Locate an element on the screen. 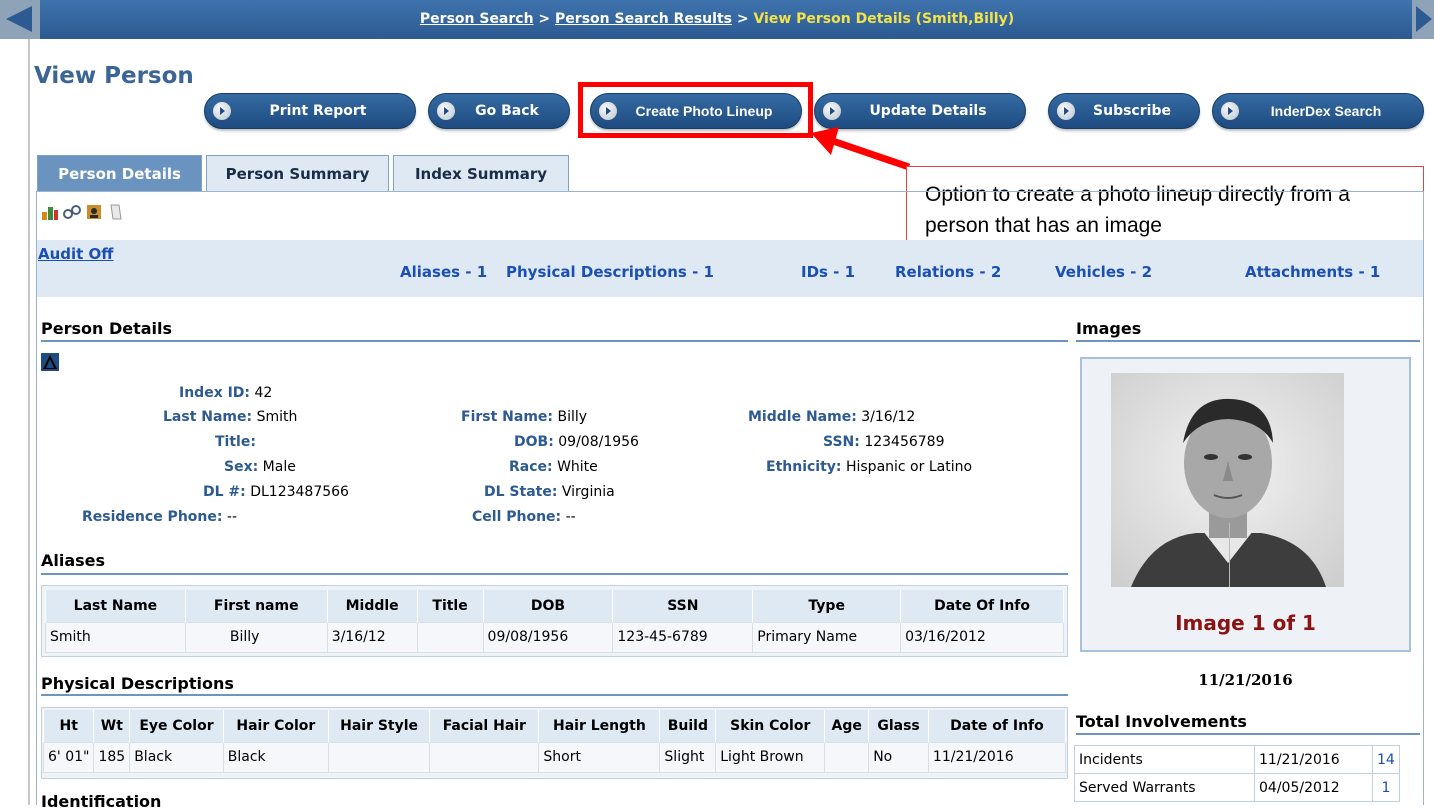  table-cell: 11/21/2016 is located at coordinates (997, 757).